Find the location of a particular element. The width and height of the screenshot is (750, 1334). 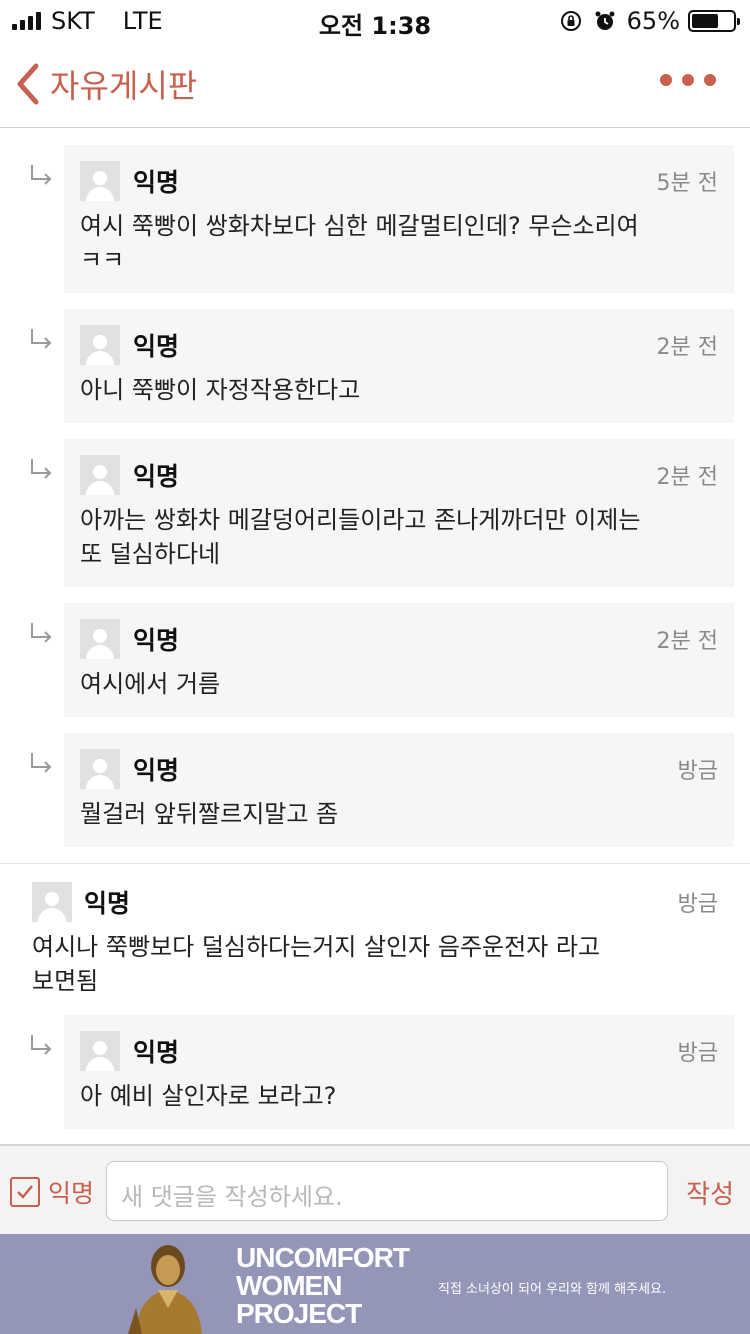

anonymous-checkbox is located at coordinates (25, 1192).